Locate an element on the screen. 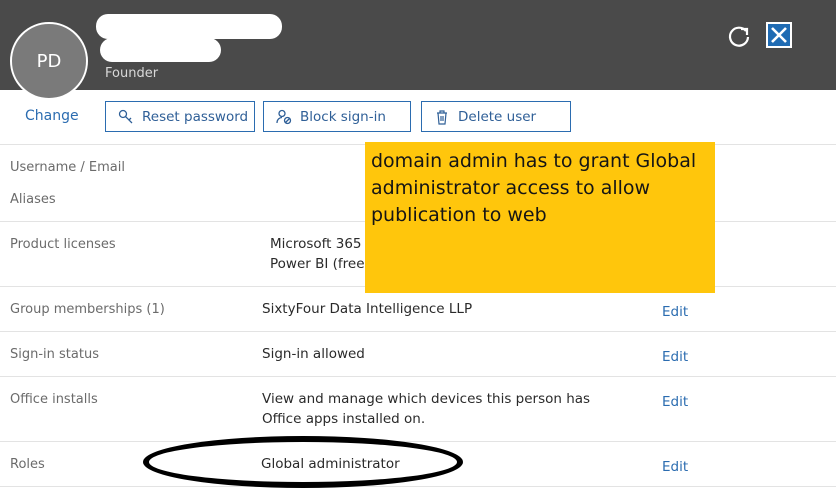 Image resolution: width=836 pixels, height=493 pixels. edit-roles-link: Edit is located at coordinates (675, 467).